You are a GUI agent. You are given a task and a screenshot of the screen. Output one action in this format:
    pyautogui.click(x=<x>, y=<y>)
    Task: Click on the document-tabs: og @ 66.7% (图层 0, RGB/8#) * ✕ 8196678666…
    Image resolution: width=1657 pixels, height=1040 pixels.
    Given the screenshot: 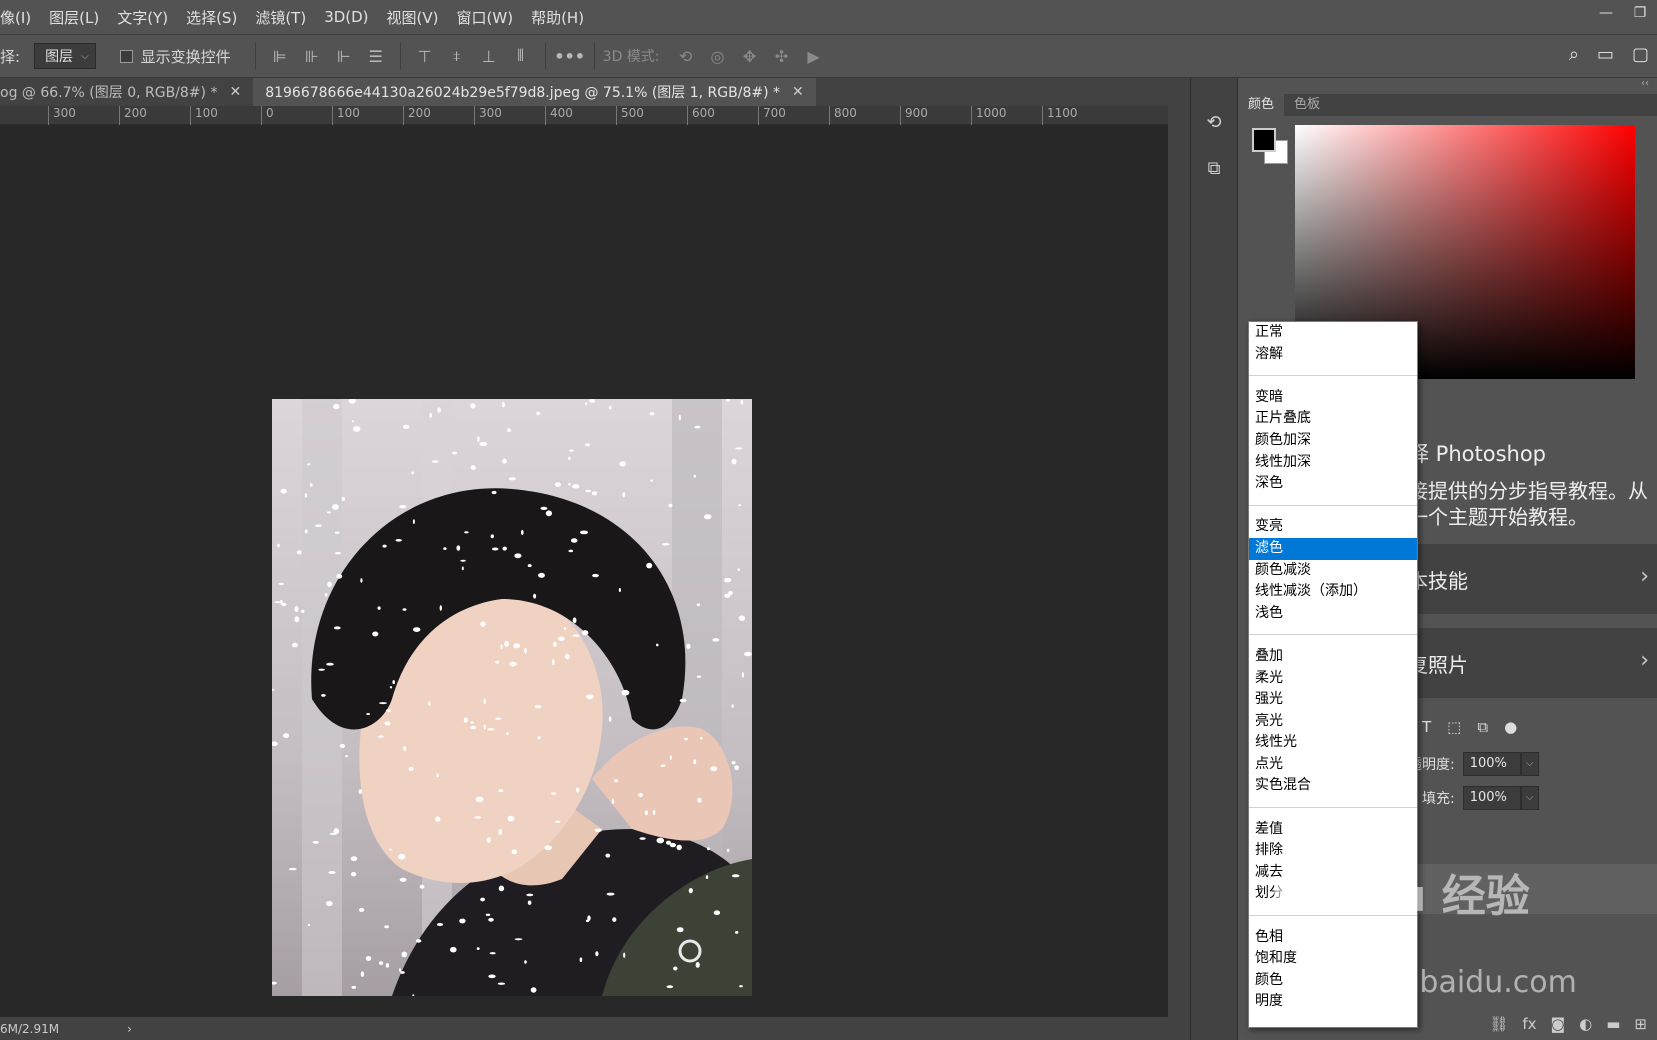 What is the action you would take?
    pyautogui.click(x=595, y=92)
    